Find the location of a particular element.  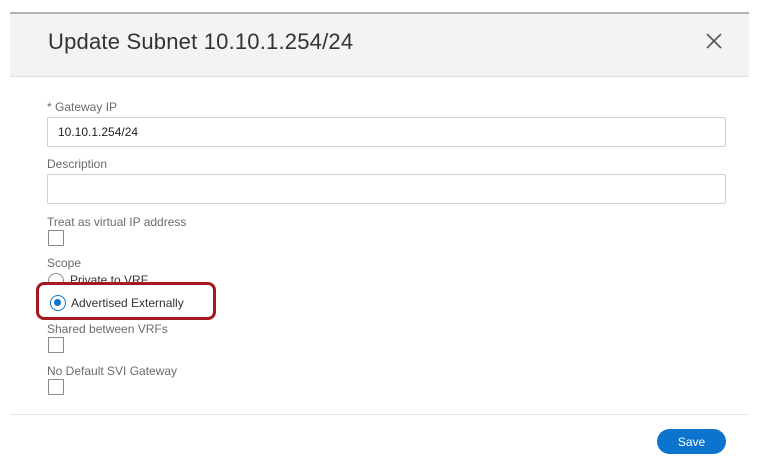

scope-option-private-row: Private to VRF is located at coordinates (140, 276).